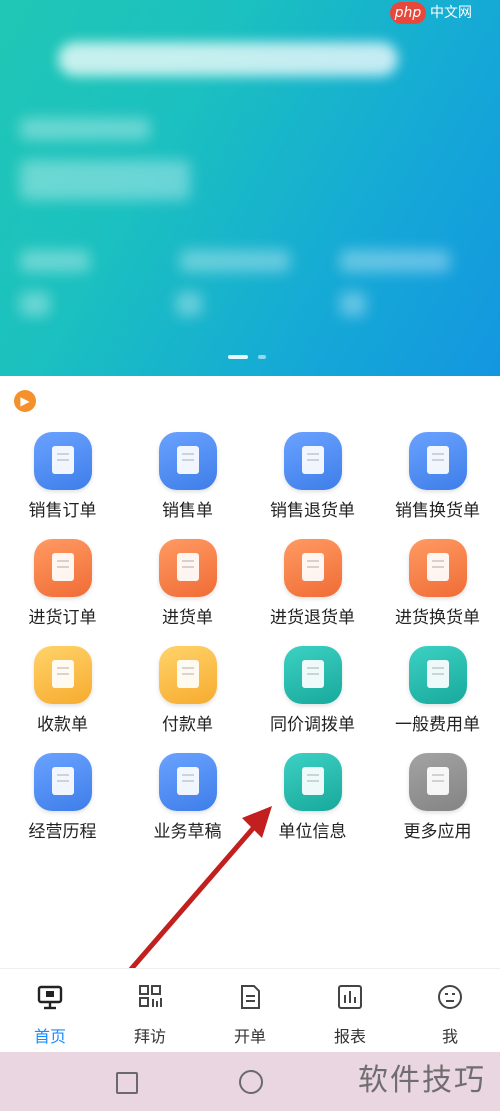  What do you see at coordinates (150, 996) in the screenshot?
I see `visit-icon` at bounding box center [150, 996].